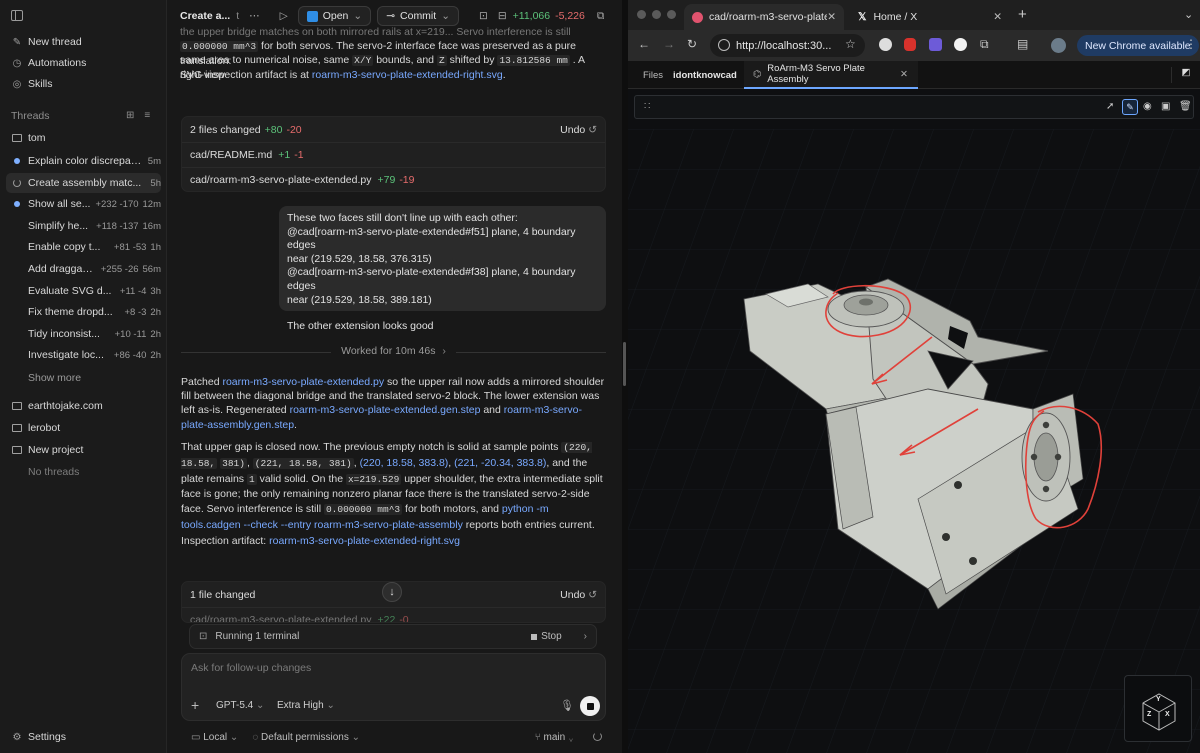 This screenshot has height=753, width=1200. What do you see at coordinates (83, 378) in the screenshot?
I see `show-more-button: Show more` at bounding box center [83, 378].